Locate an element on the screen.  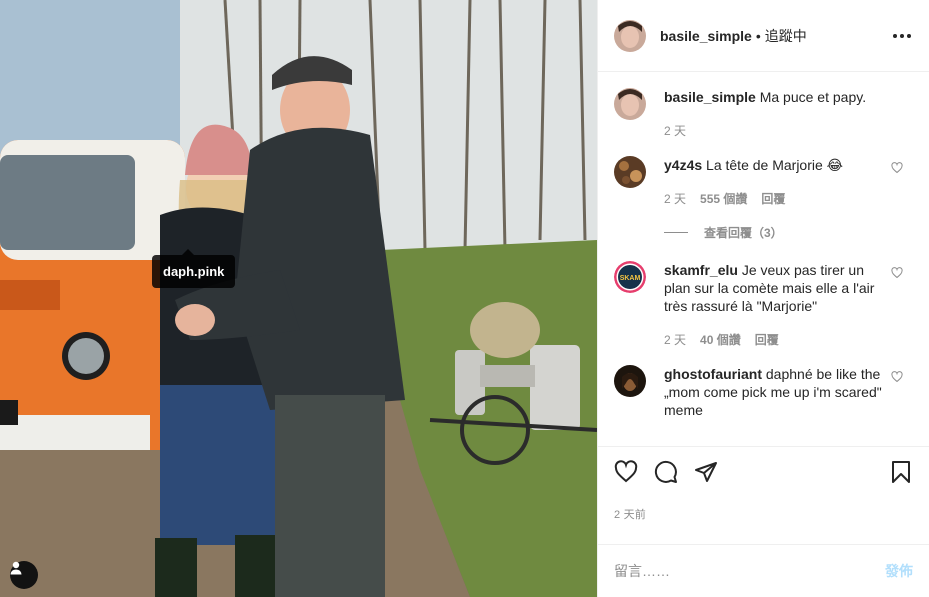
person-icon is located at coordinates (16, 568).